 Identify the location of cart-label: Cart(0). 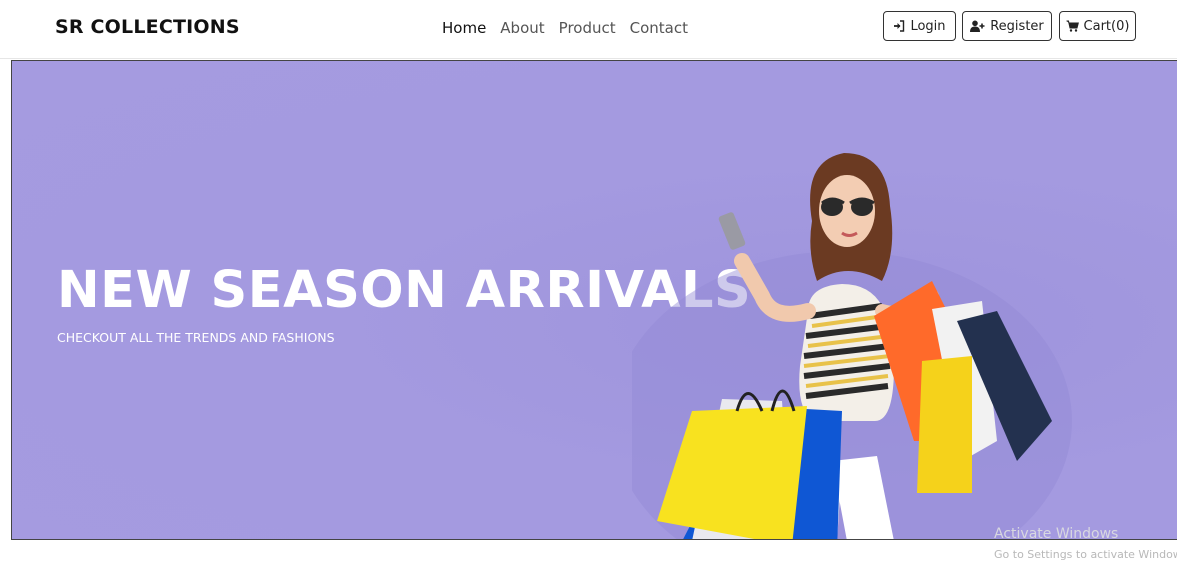
(1106, 26).